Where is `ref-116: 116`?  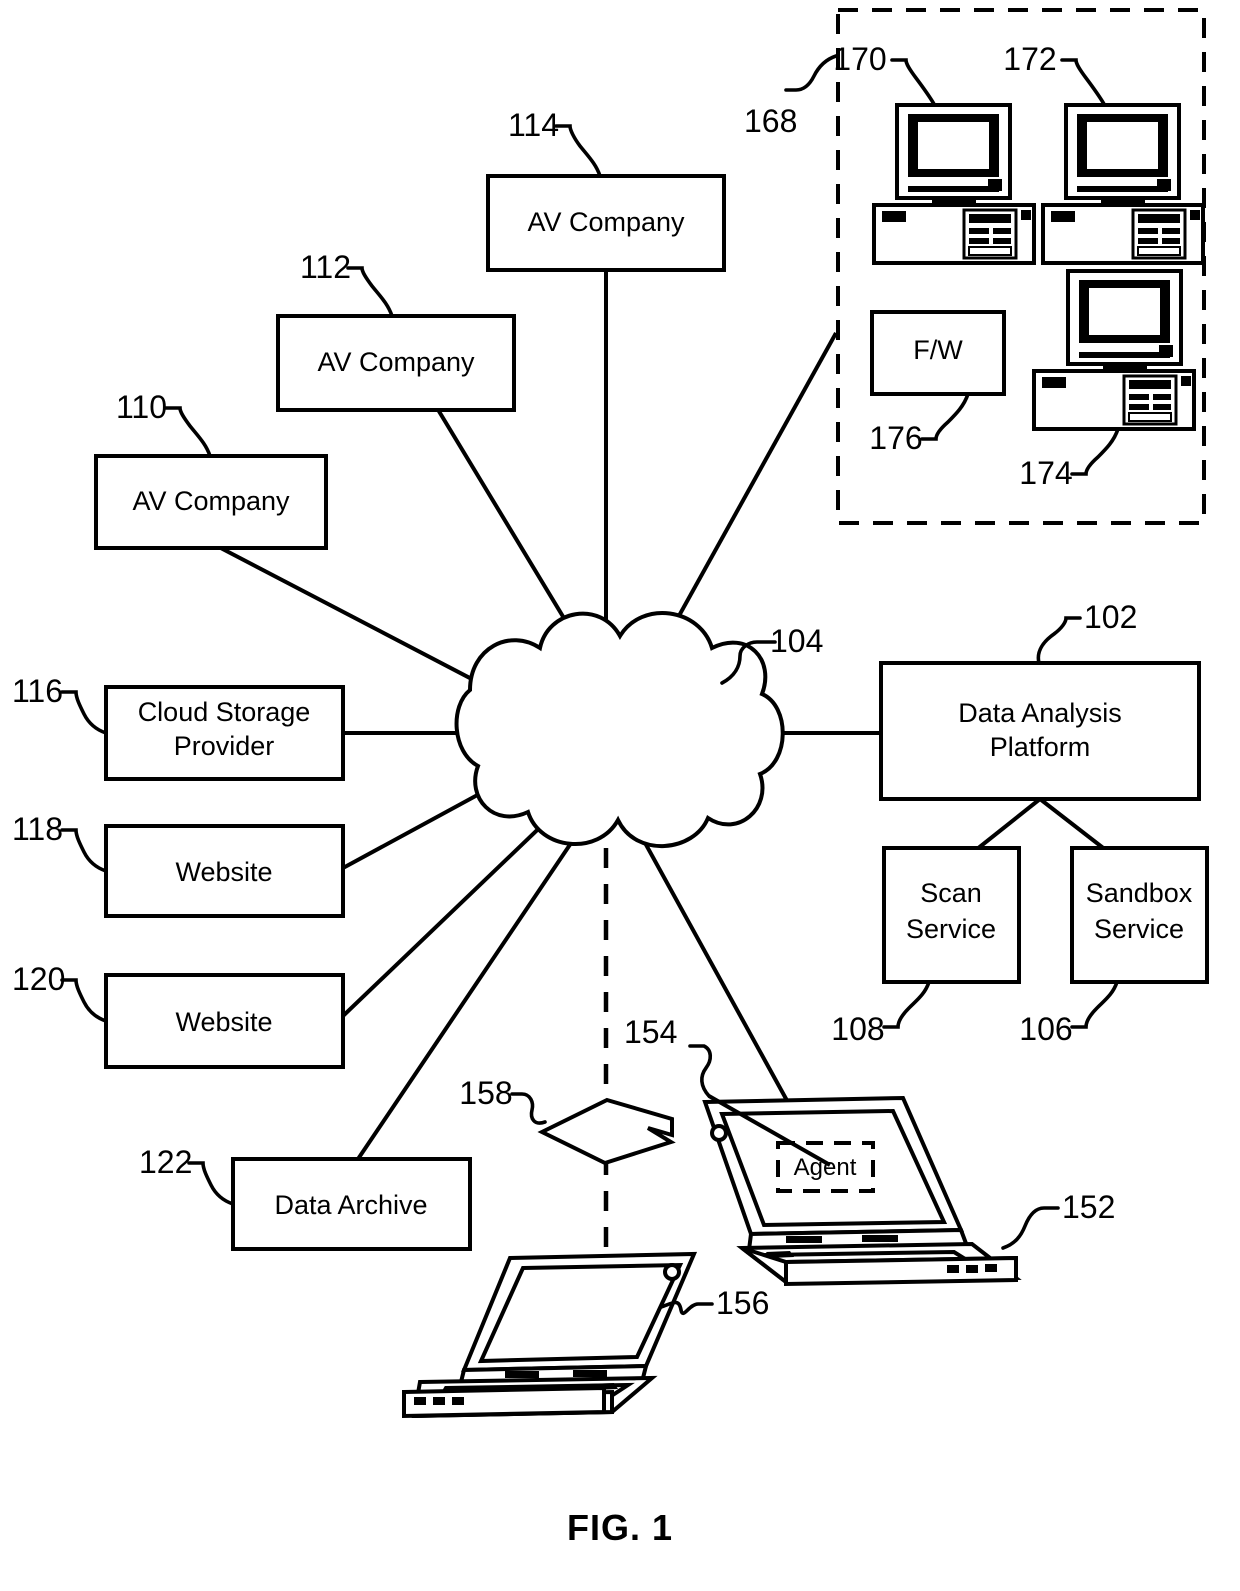
ref-116: 116 is located at coordinates (37, 691).